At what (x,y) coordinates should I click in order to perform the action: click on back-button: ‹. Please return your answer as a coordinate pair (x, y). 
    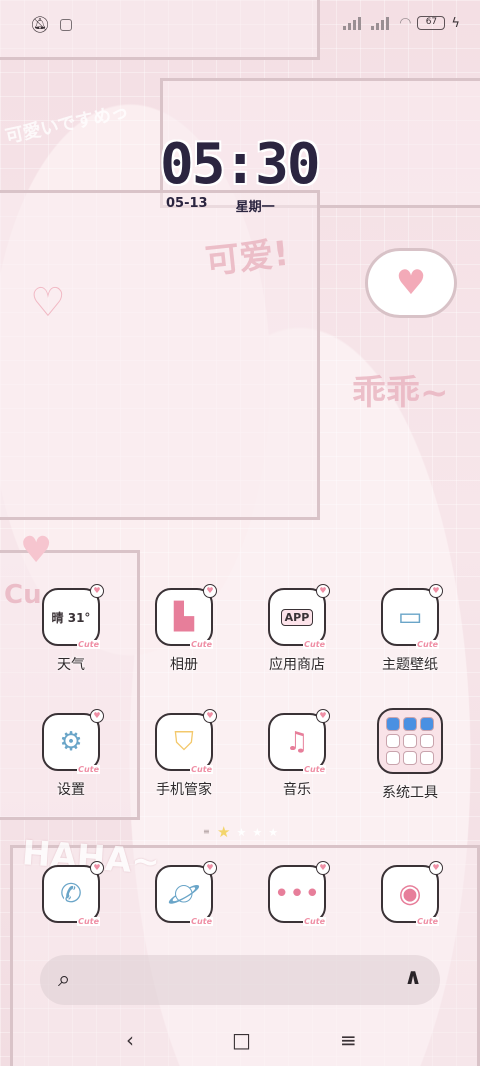
    Looking at the image, I should click on (130, 1040).